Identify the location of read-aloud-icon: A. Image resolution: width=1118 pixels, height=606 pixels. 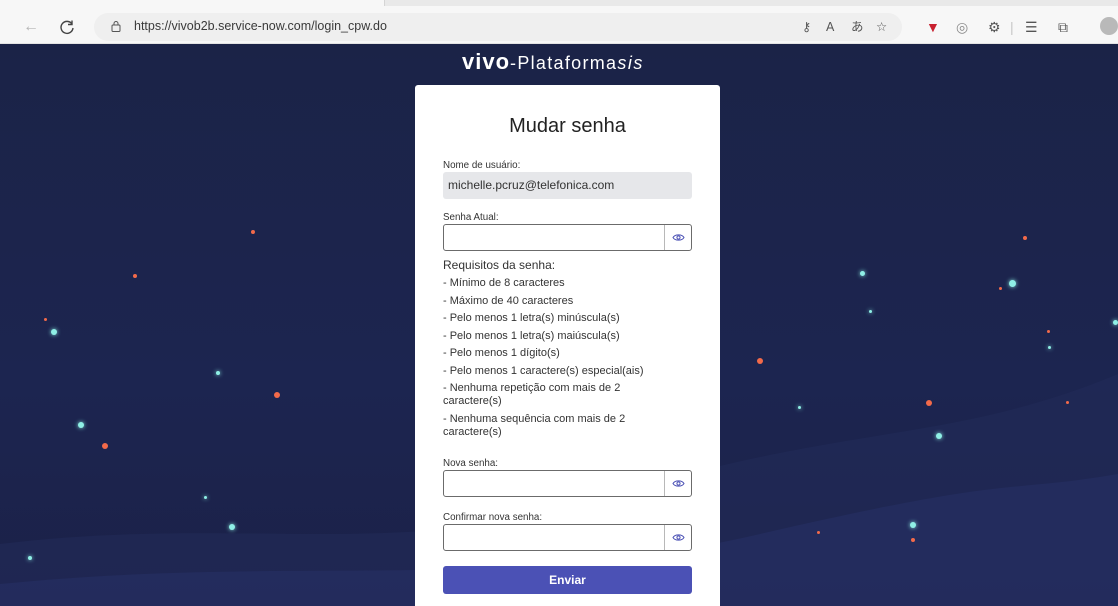
(830, 27).